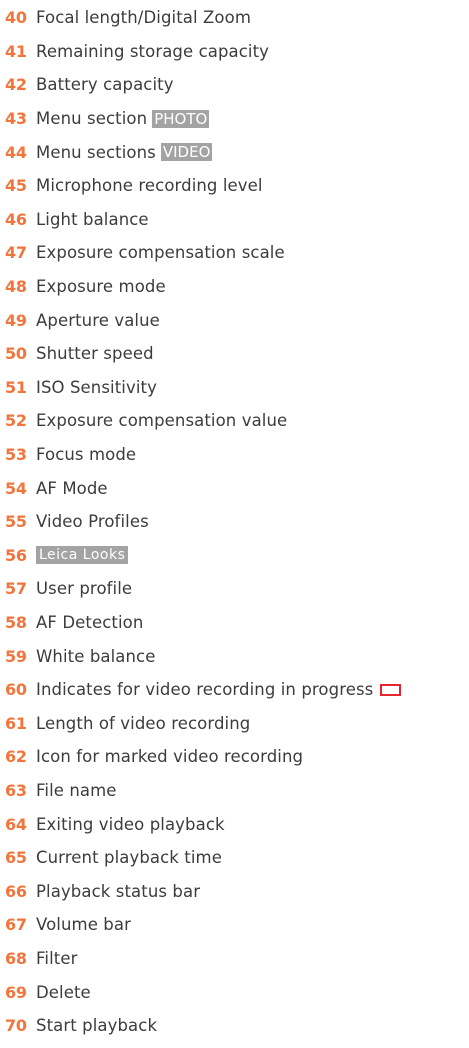 The height and width of the screenshot is (1048, 469). Describe the element at coordinates (16, 152) in the screenshot. I see `item-number: 44` at that location.